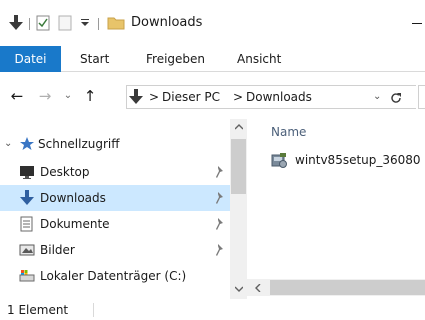 The height and width of the screenshot is (320, 425). What do you see at coordinates (115, 198) in the screenshot?
I see `sidebar-item-downloads: Downloads` at bounding box center [115, 198].